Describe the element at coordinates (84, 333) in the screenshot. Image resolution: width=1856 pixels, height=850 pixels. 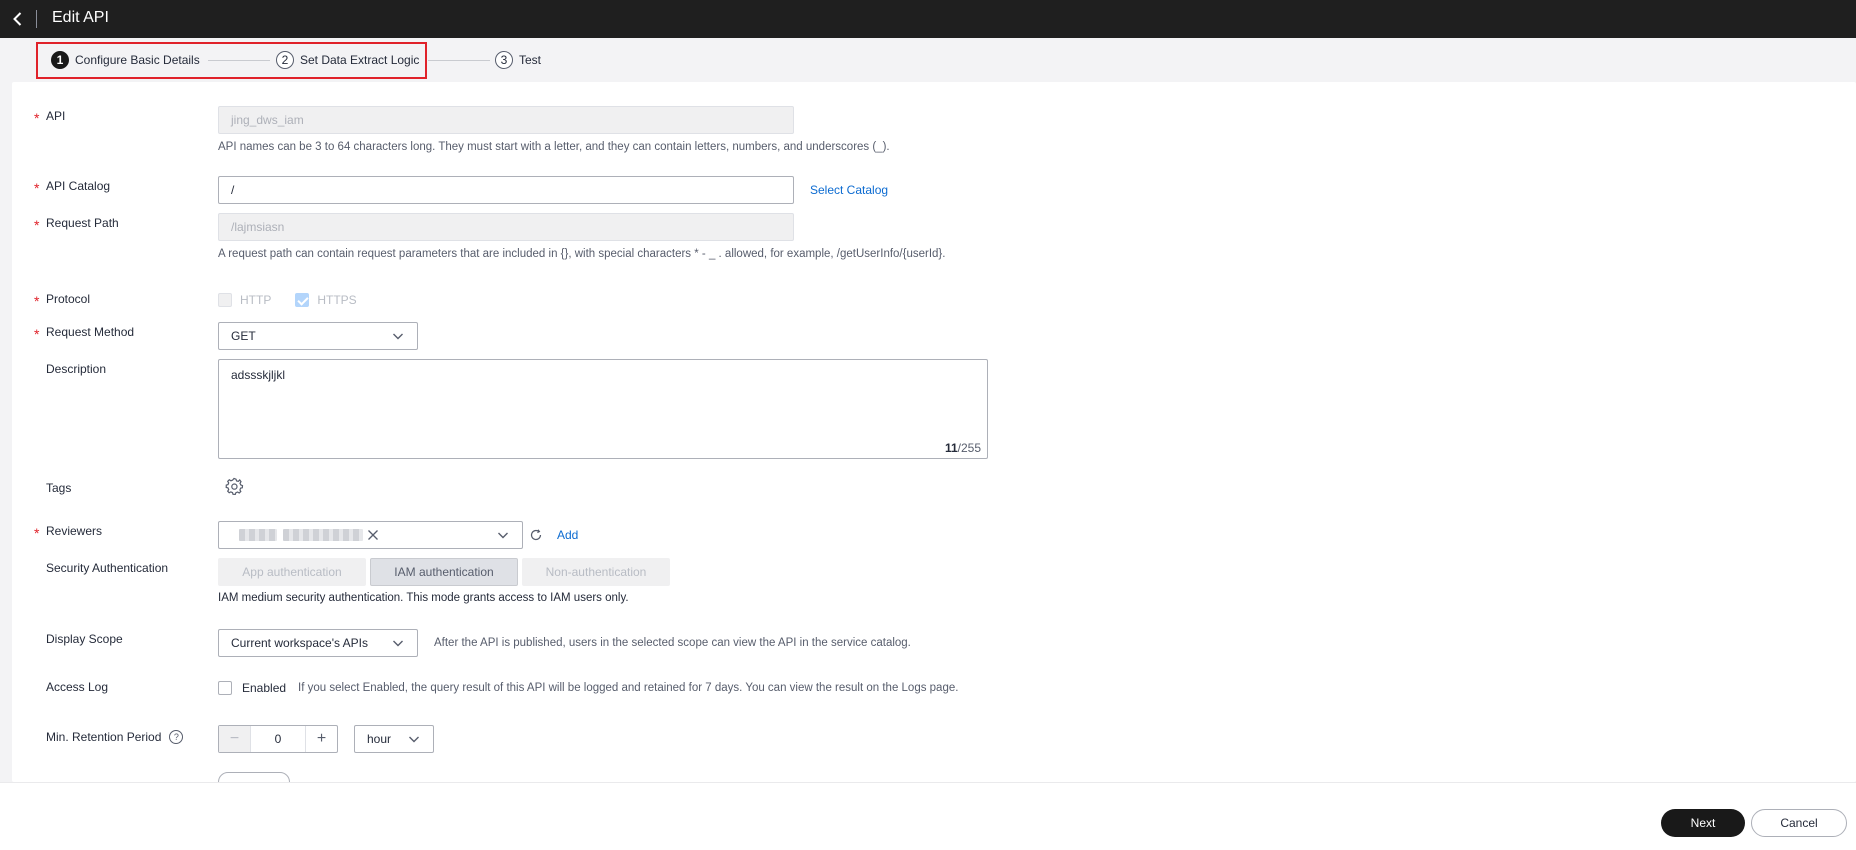
I see `request-method-label: * Request Method` at that location.